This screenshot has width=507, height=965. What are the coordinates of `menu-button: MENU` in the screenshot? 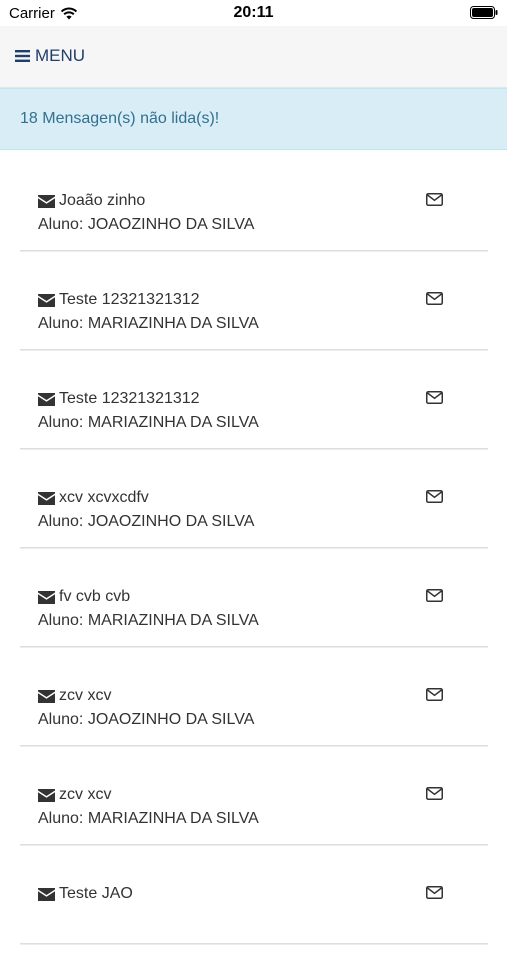 It's located at (50, 56).